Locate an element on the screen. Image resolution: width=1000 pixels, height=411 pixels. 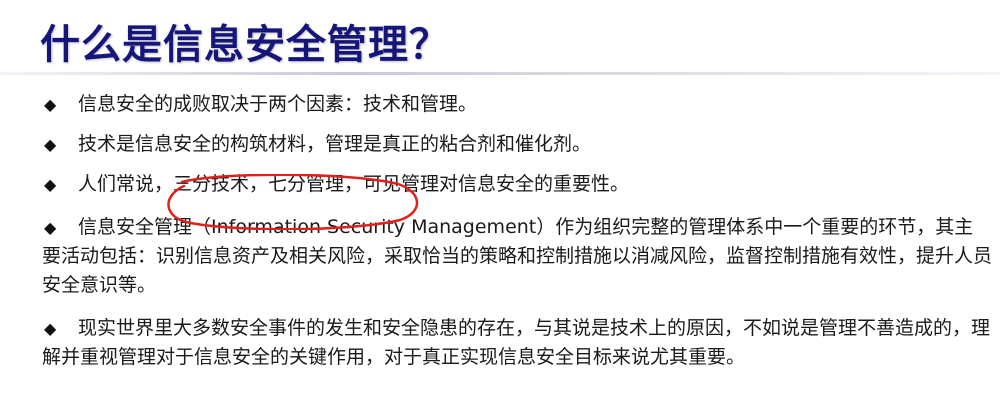
title-divider is located at coordinates (500, 73).